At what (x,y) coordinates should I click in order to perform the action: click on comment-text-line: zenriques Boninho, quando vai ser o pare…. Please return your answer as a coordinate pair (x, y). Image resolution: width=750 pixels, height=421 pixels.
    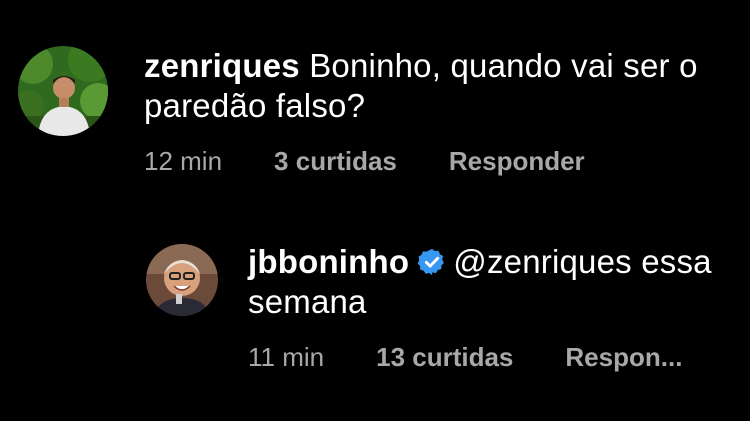
    Looking at the image, I should click on (429, 86).